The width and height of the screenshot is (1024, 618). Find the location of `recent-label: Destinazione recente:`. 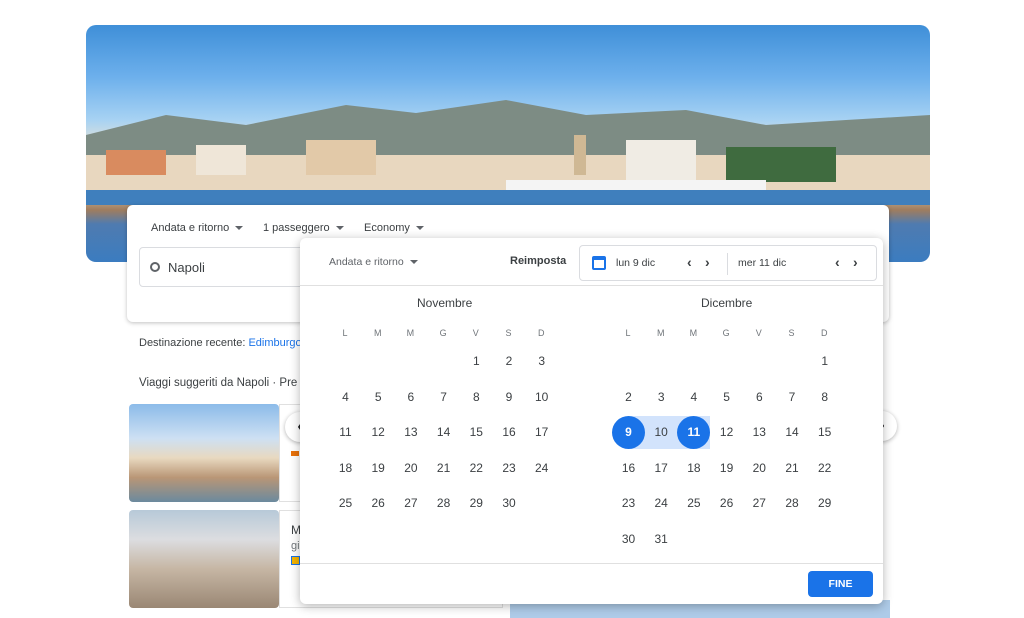

recent-label: Destinazione recente: is located at coordinates (192, 343).